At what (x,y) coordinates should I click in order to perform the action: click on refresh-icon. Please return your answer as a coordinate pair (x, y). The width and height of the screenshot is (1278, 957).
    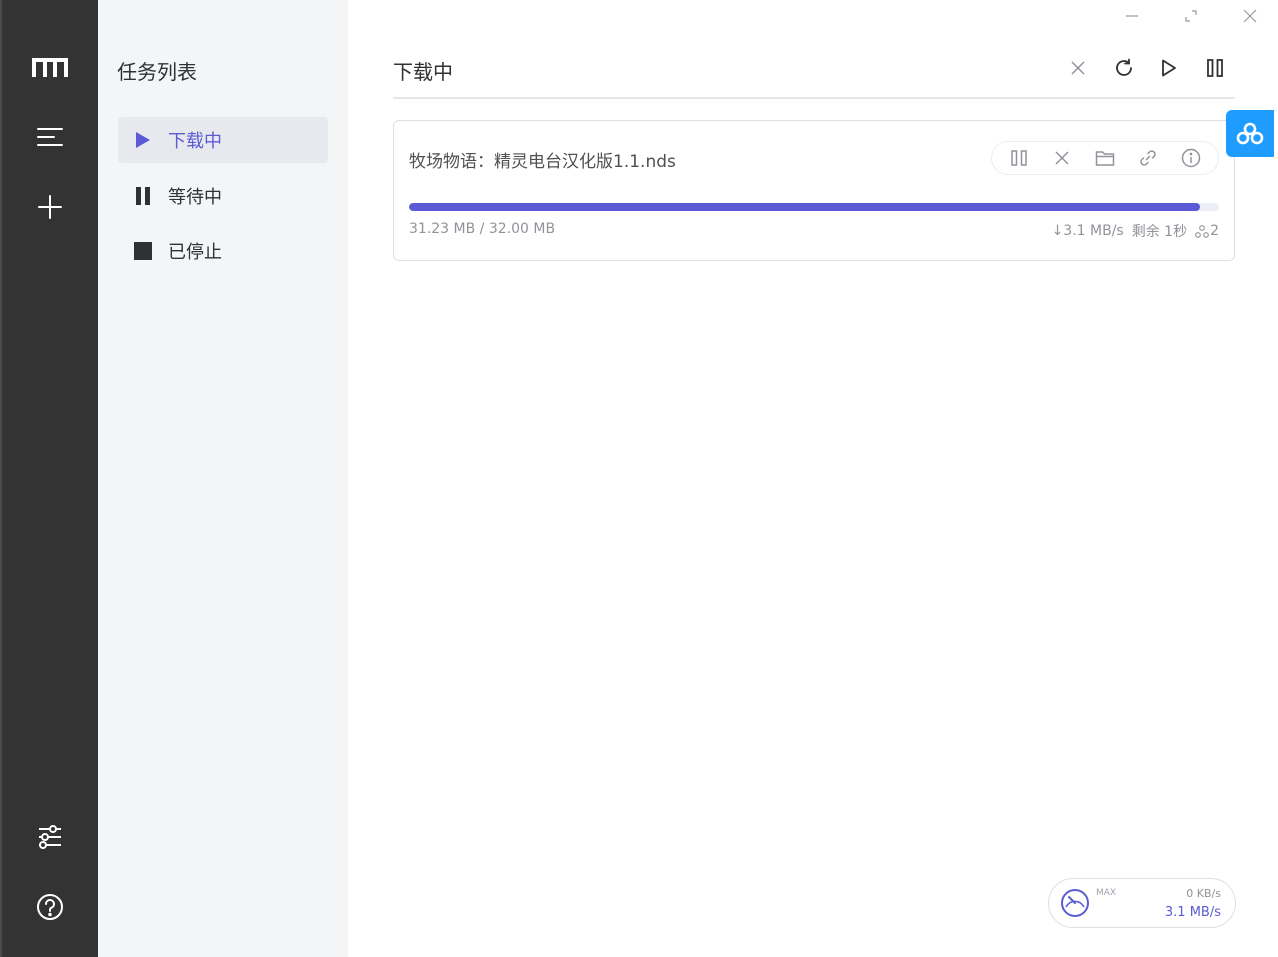
    Looking at the image, I should click on (1124, 67).